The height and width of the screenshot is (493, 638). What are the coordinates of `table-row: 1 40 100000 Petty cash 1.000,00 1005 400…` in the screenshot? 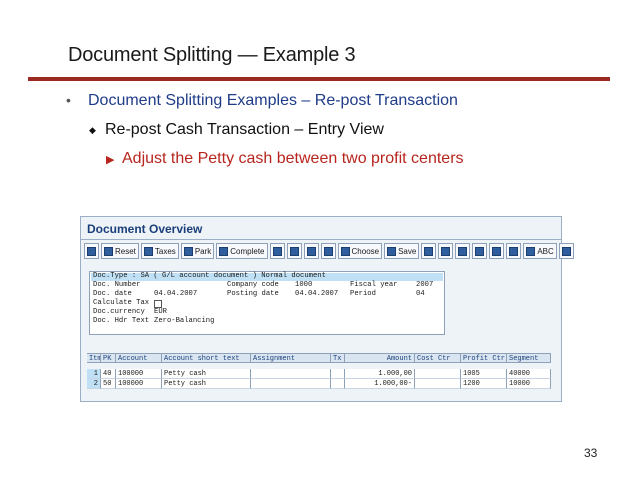 It's located at (320, 374).